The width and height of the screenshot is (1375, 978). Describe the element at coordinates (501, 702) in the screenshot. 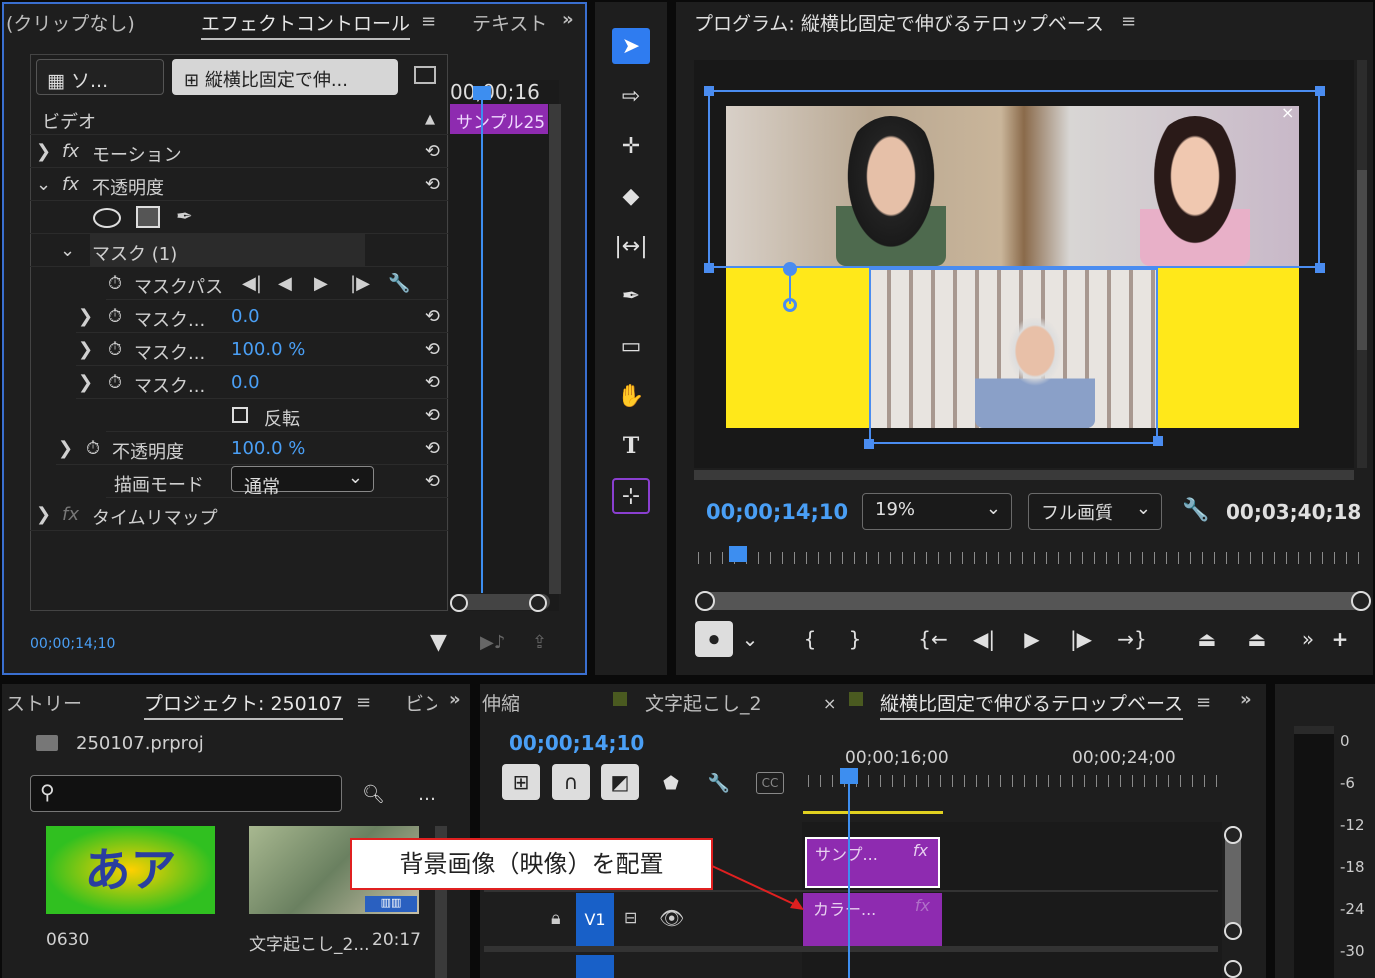

I see `tab-stretch: 伸縮` at that location.